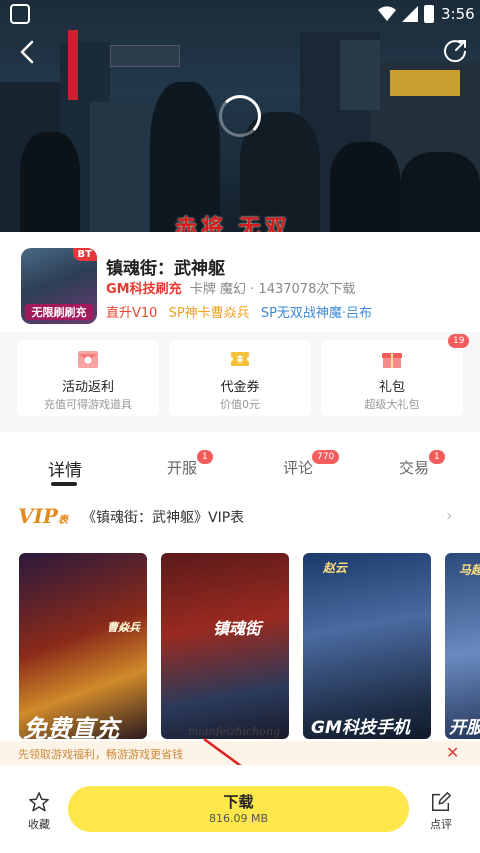  What do you see at coordinates (392, 404) in the screenshot?
I see `benefit-subtitle: 超级大礼包` at bounding box center [392, 404].